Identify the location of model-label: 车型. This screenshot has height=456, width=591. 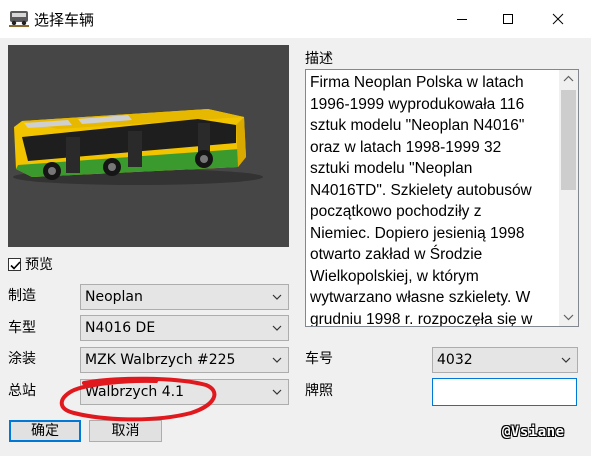
(22, 328).